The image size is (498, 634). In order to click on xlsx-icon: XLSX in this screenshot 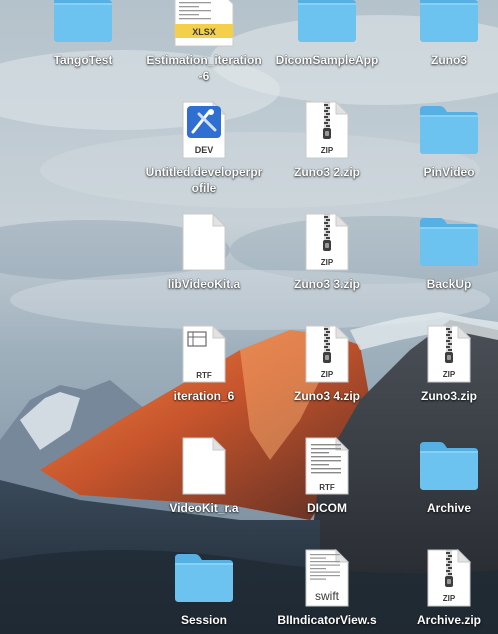, I will do `click(204, 25)`.